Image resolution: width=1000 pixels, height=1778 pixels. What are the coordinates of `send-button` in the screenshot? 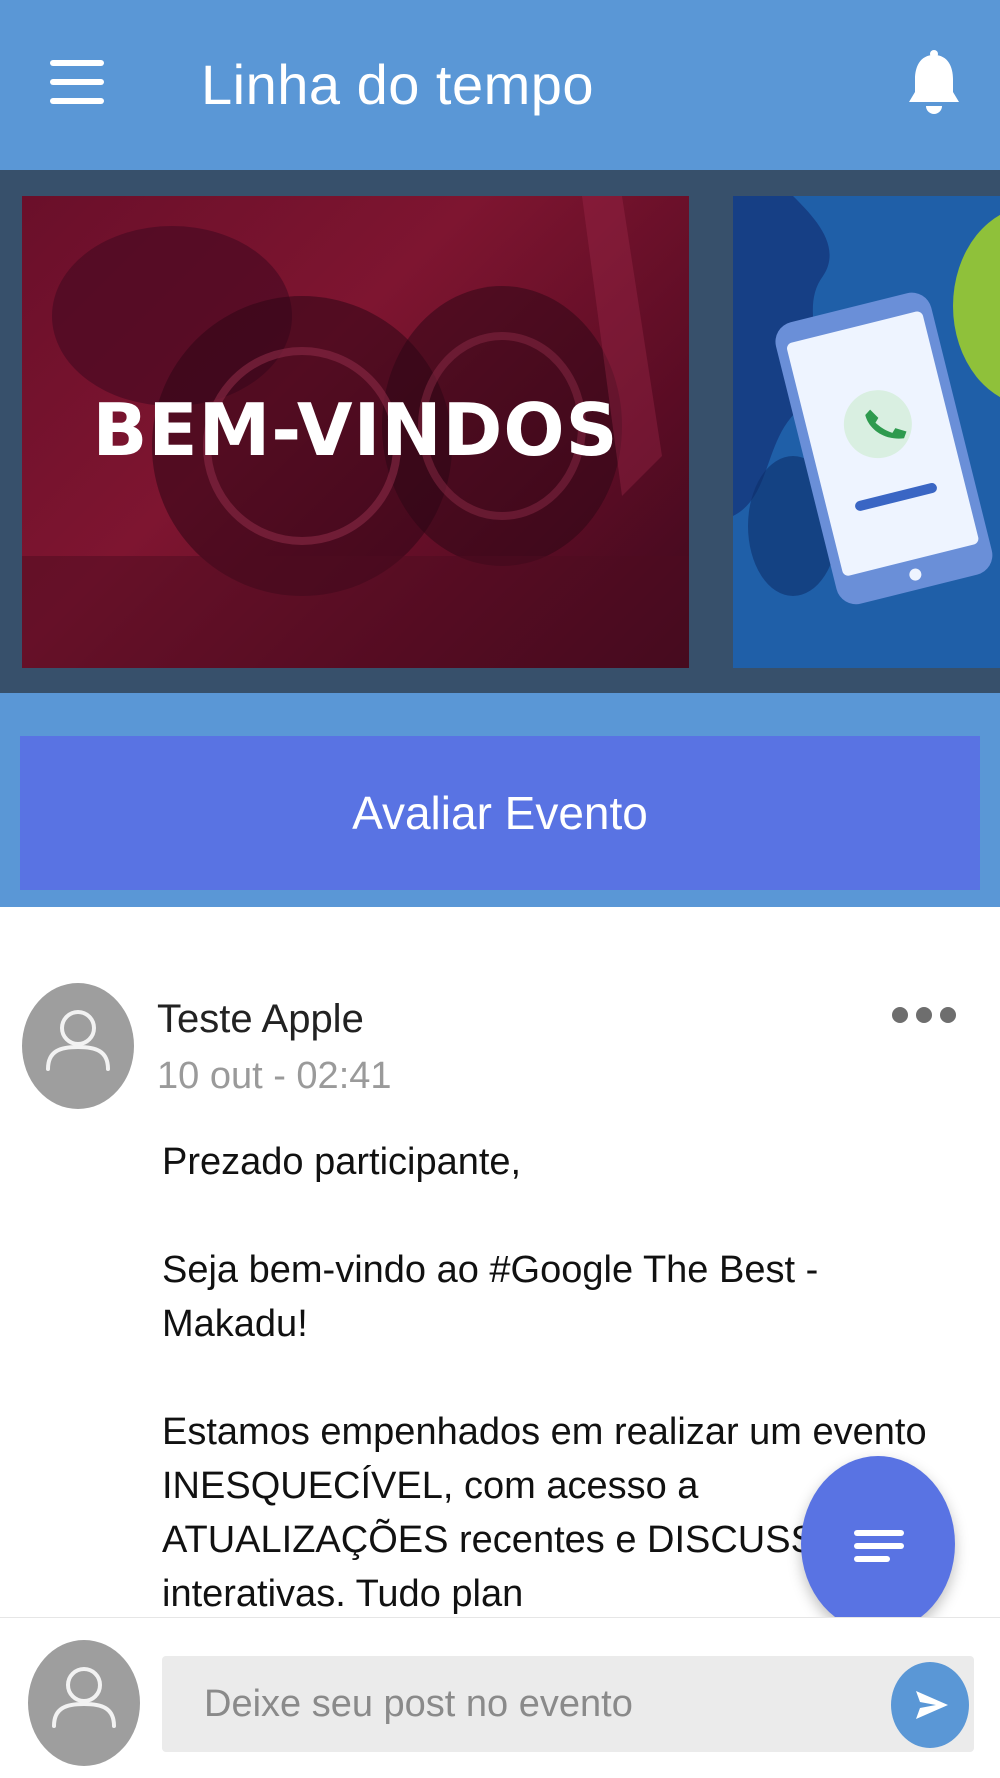 It's located at (930, 1705).